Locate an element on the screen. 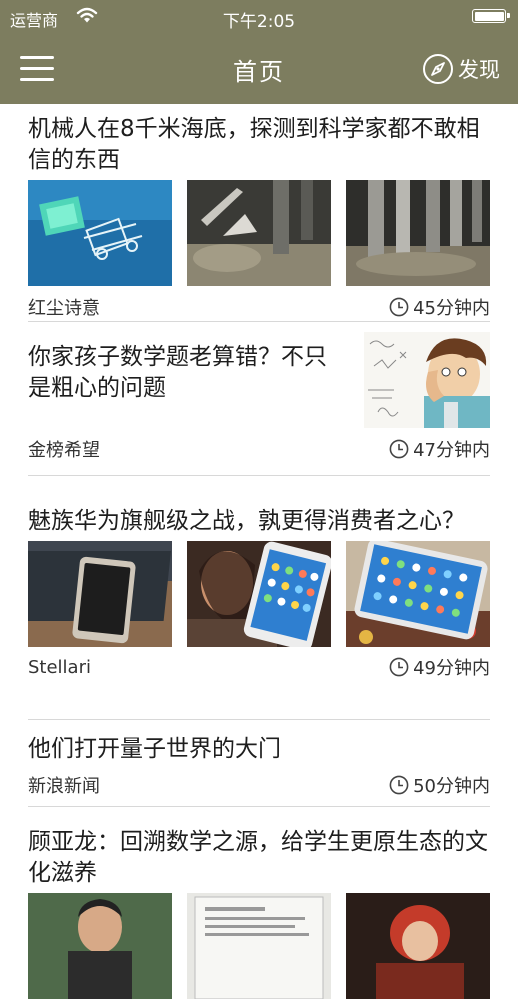  article-time: 45分钟内 is located at coordinates (439, 307).